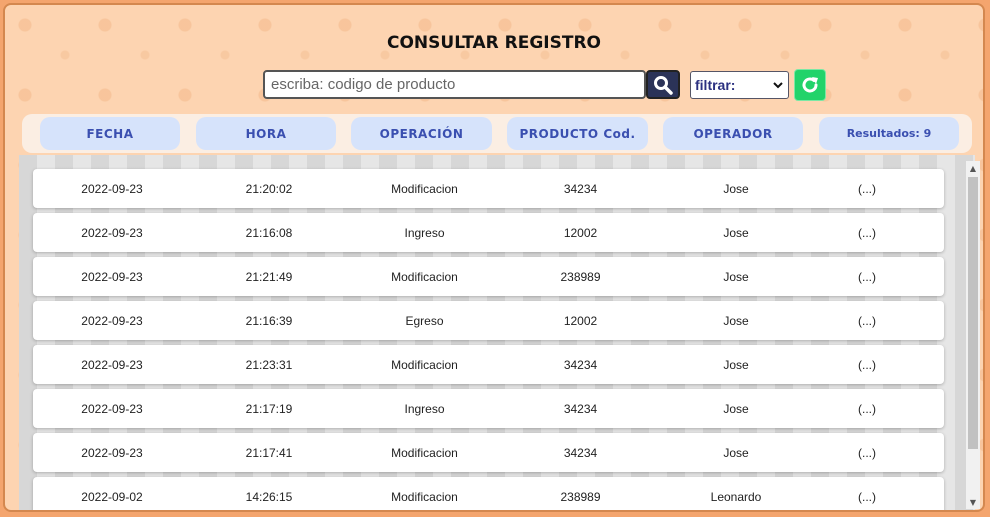 This screenshot has height=517, width=990. Describe the element at coordinates (973, 313) in the screenshot. I see `scrollbar-thumb` at that location.